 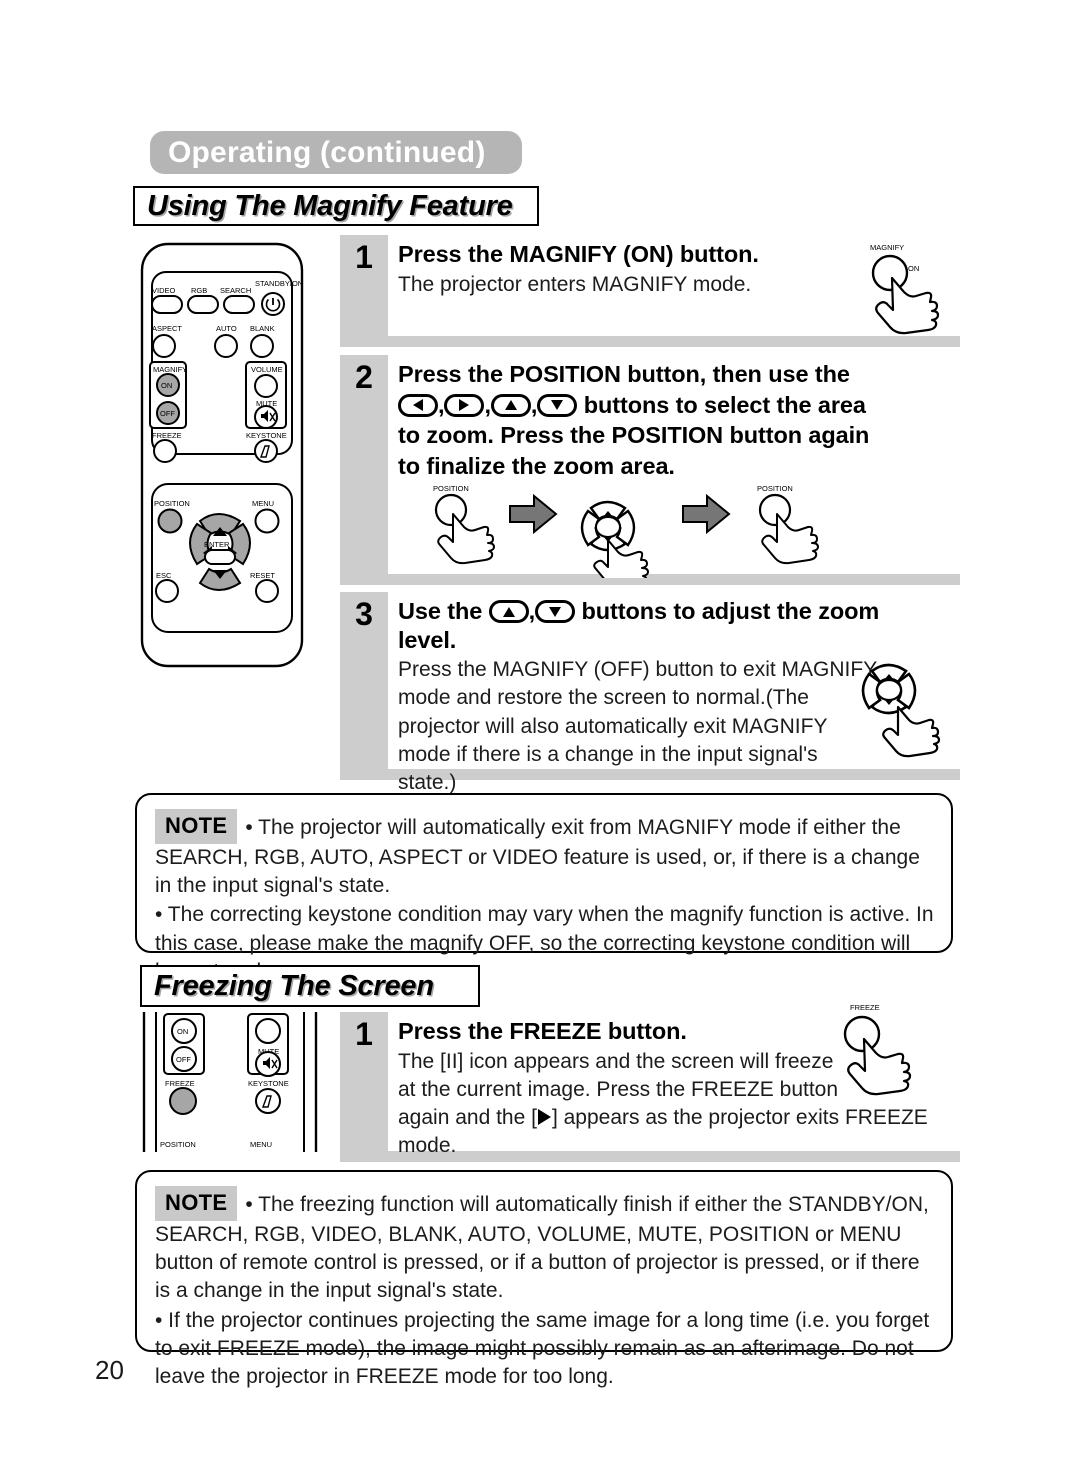 I want to click on key-left-arrow-icon, so click(x=418, y=405).